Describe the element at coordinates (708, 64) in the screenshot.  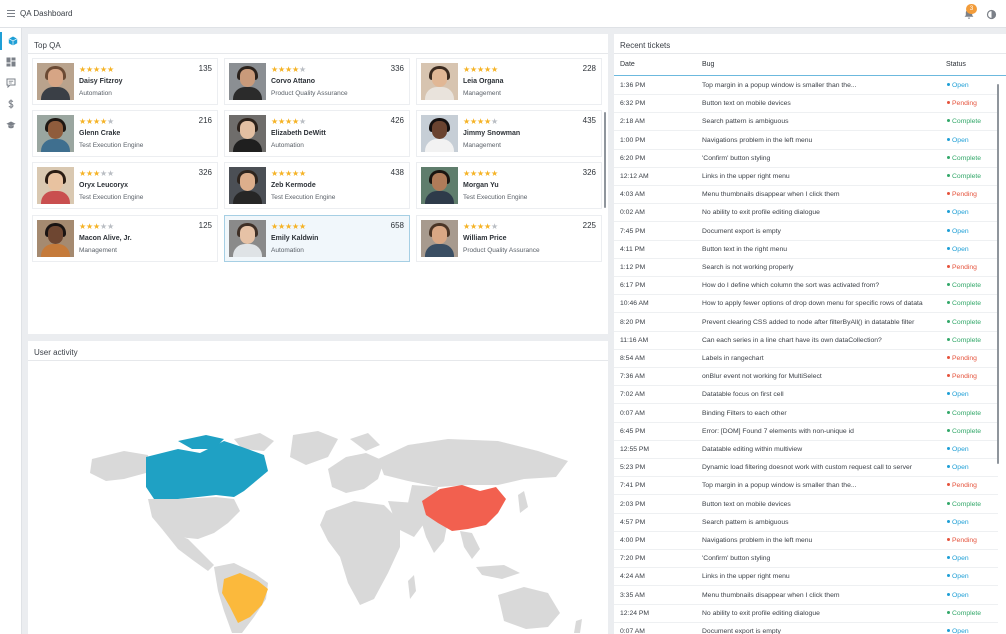
I see `column-header-bug: Bug` at that location.